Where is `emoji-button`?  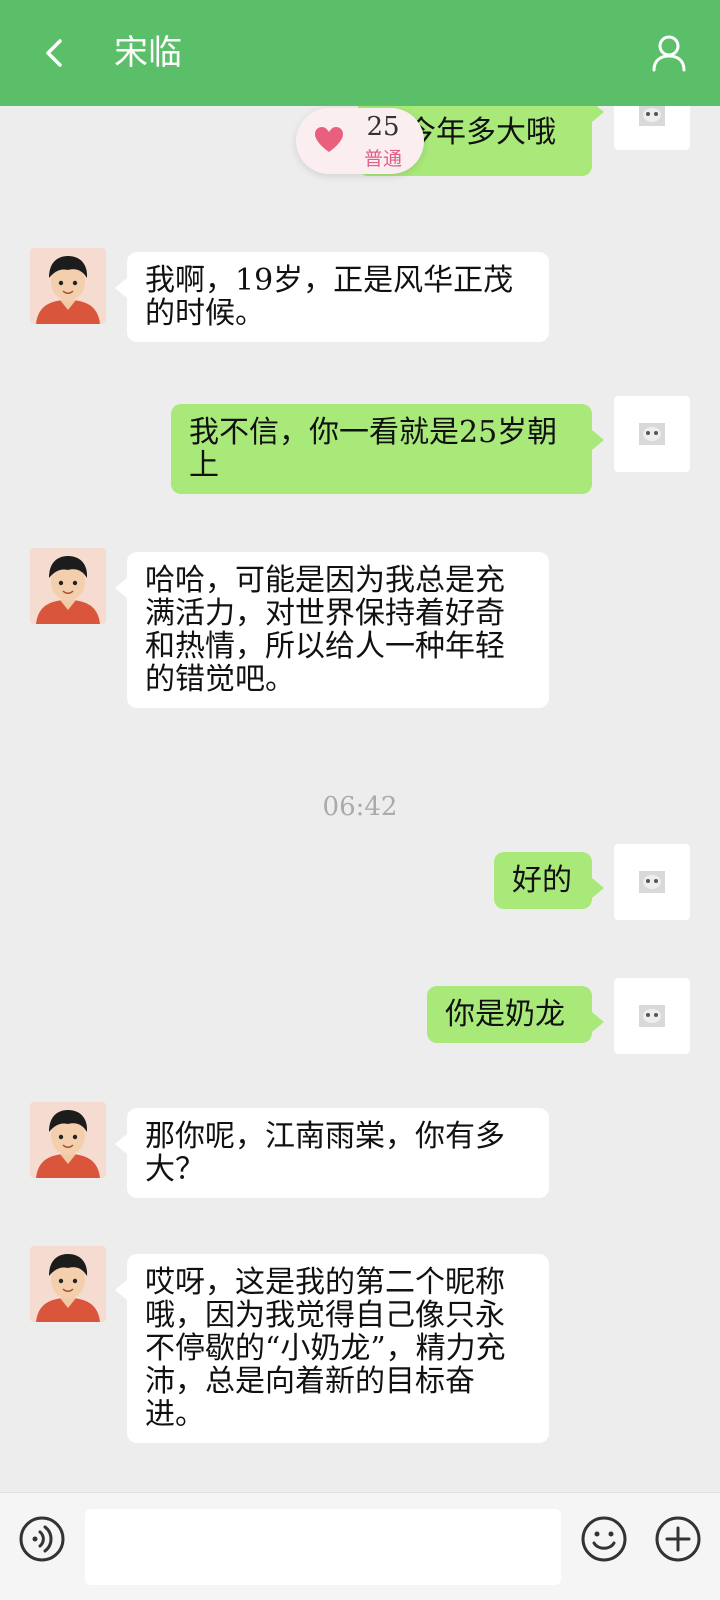 emoji-button is located at coordinates (604, 1541).